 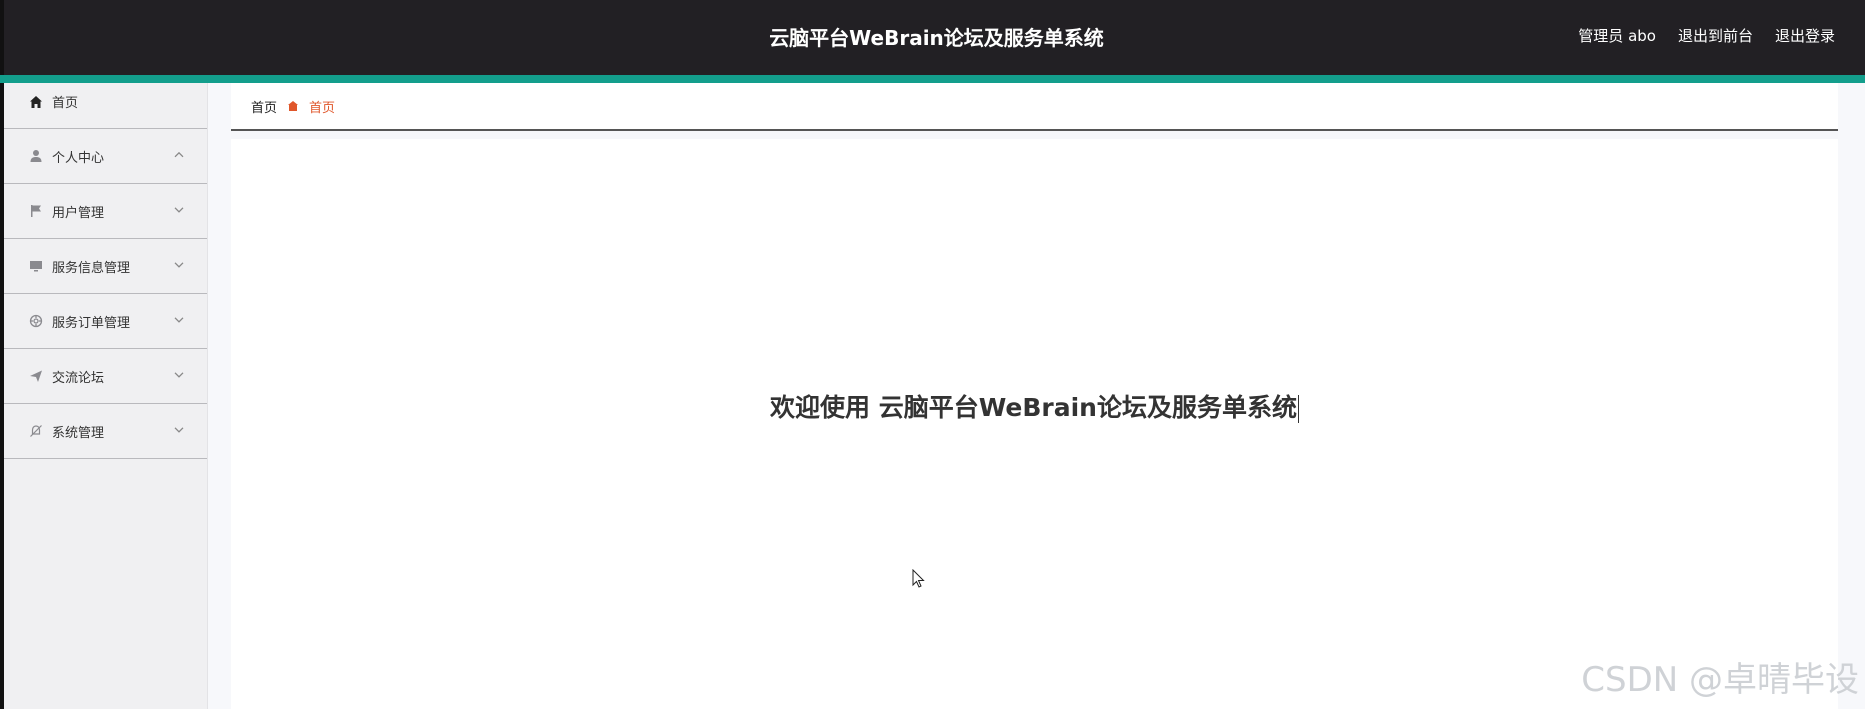 What do you see at coordinates (78, 378) in the screenshot?
I see `sidebar-item-label: 交流论坛` at bounding box center [78, 378].